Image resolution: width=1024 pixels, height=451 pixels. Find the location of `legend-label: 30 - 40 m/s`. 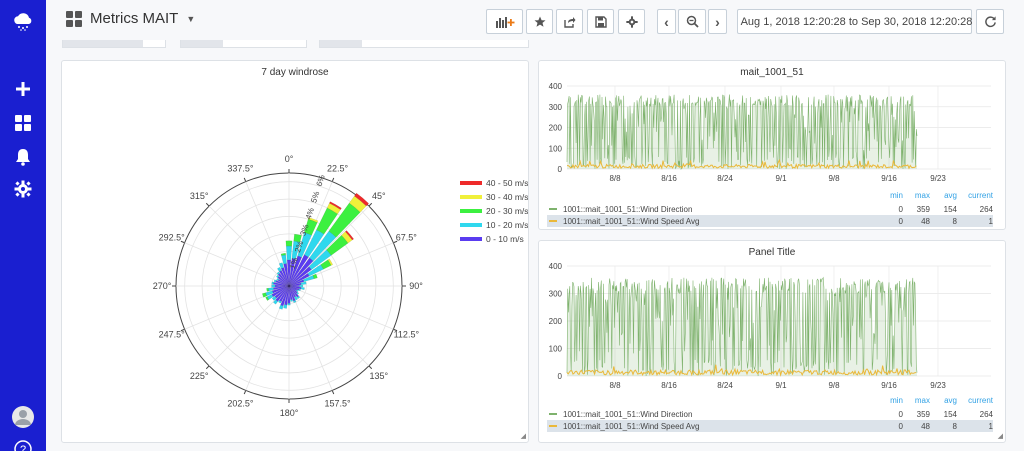

legend-label: 30 - 40 m/s is located at coordinates (507, 197).